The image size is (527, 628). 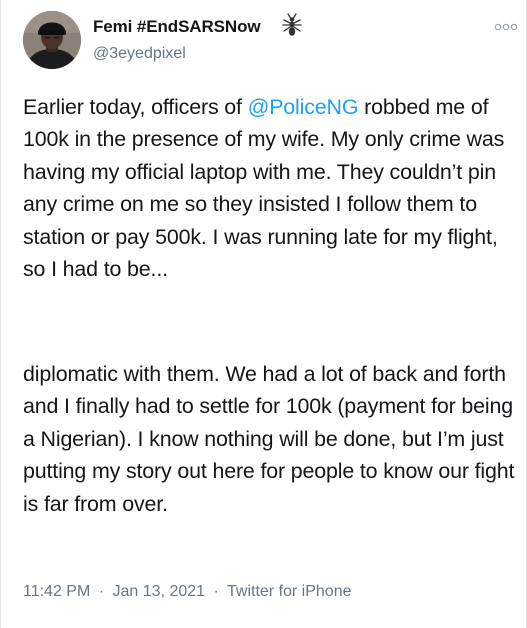 What do you see at coordinates (303, 107) in the screenshot?
I see `mention-link: @PoliceNG` at bounding box center [303, 107].